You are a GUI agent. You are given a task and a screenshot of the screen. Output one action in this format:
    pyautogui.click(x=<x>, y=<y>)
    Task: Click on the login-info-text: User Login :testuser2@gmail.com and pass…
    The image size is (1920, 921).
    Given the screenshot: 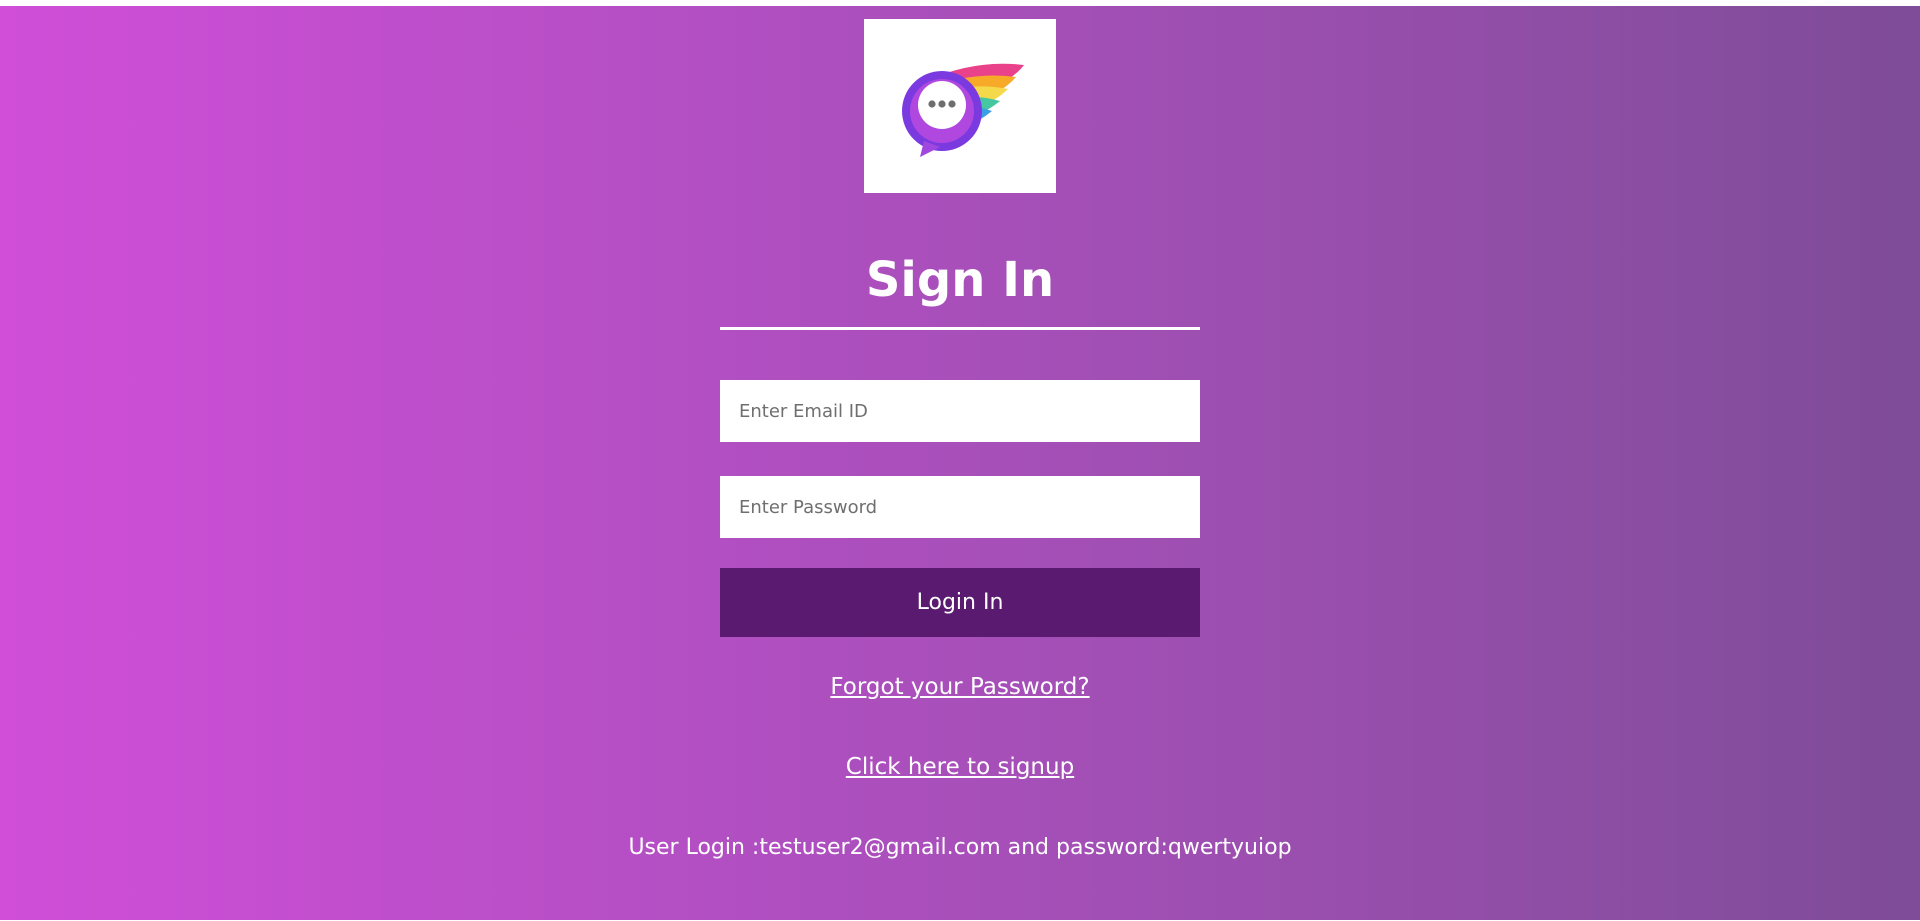 What is the action you would take?
    pyautogui.click(x=960, y=847)
    